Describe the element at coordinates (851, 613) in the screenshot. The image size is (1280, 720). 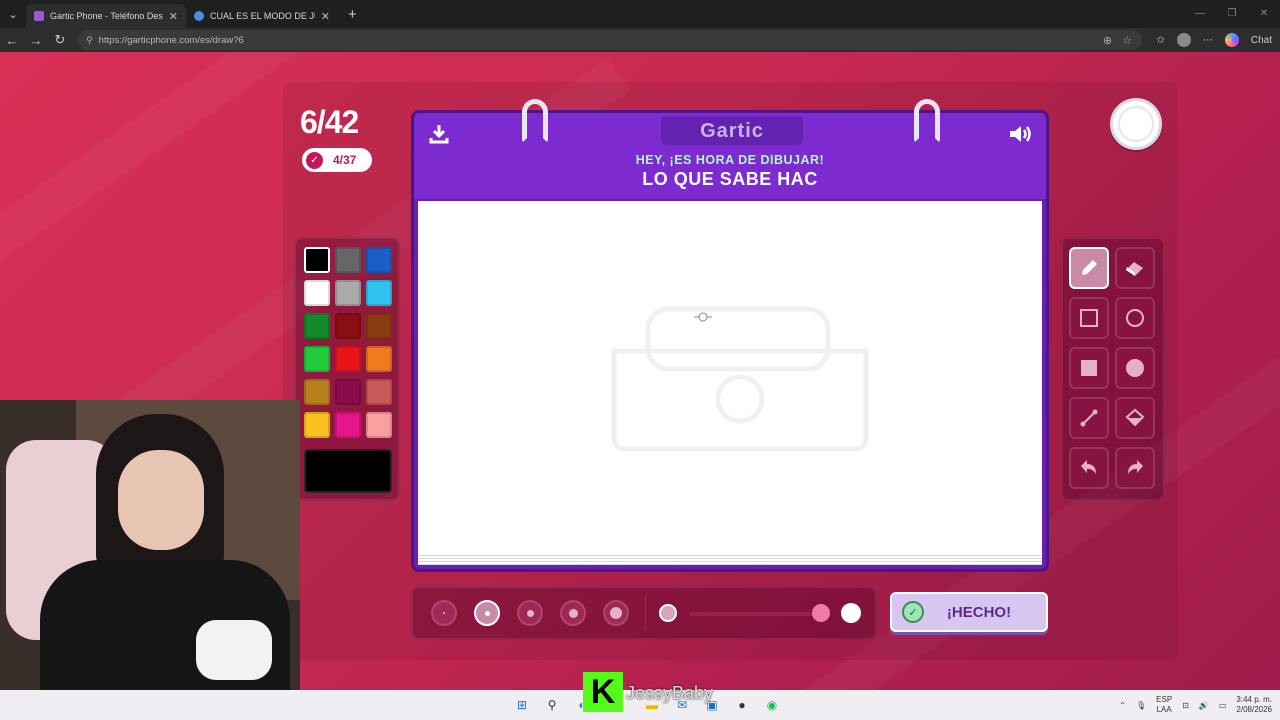
I see `opacity-high-icon` at that location.